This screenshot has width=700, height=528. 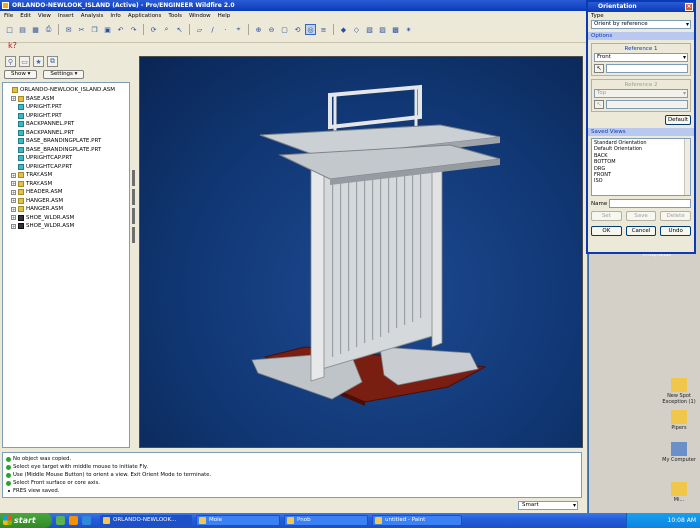 What do you see at coordinates (641, 132) in the screenshot?
I see `saved-views-label: Saved Views` at bounding box center [641, 132].